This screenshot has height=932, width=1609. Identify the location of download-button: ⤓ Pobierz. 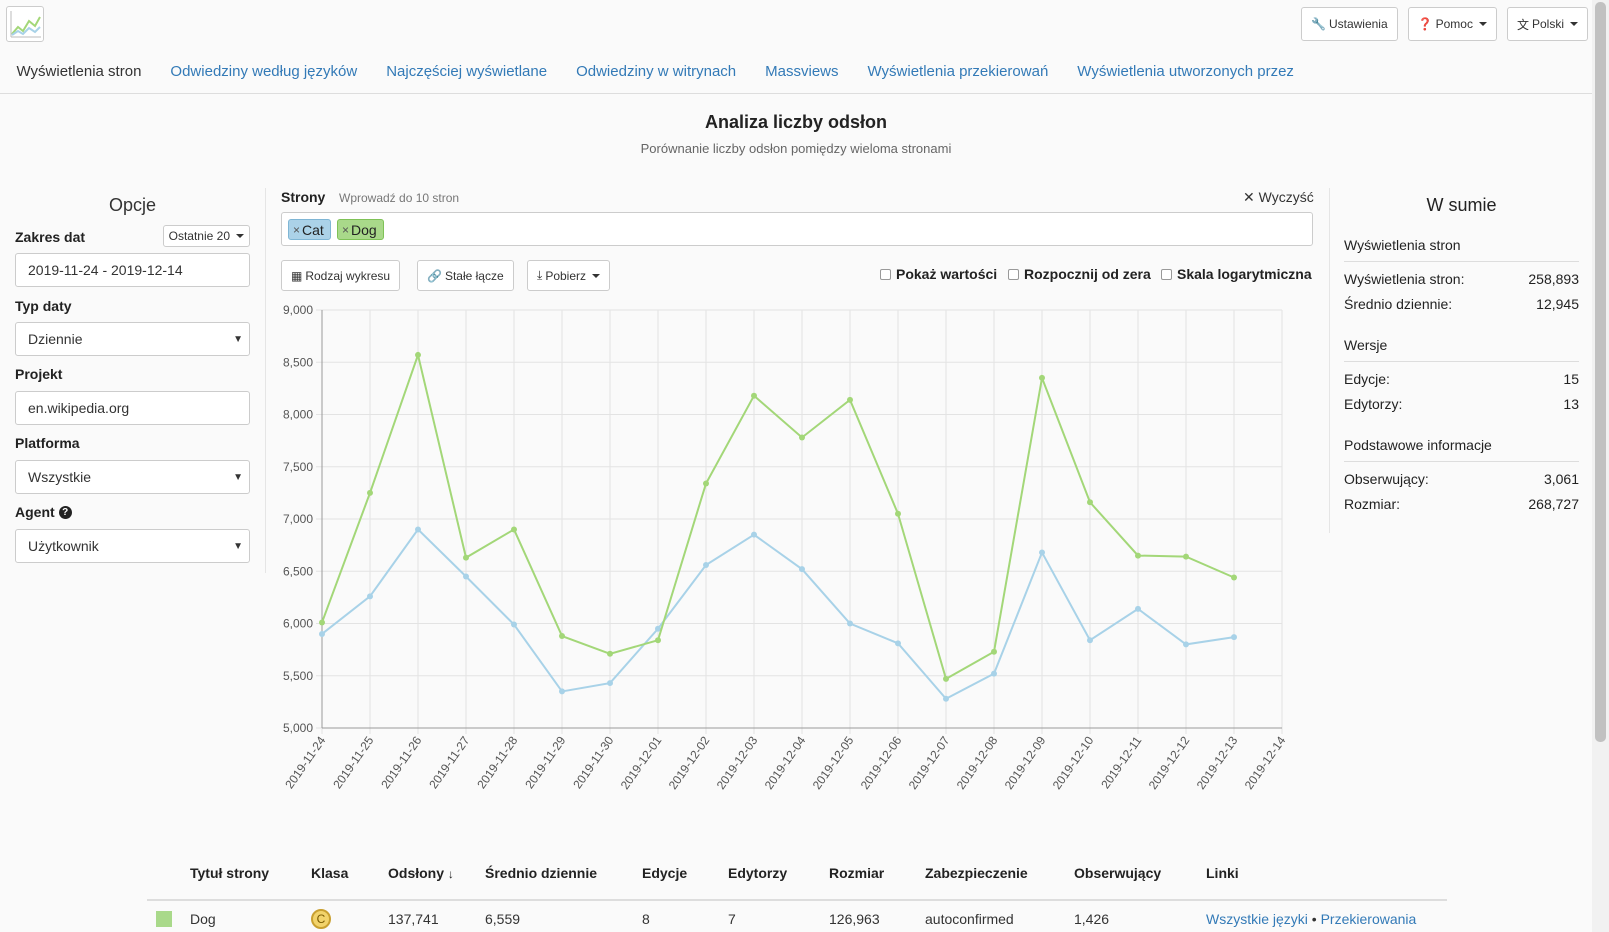
(568, 275).